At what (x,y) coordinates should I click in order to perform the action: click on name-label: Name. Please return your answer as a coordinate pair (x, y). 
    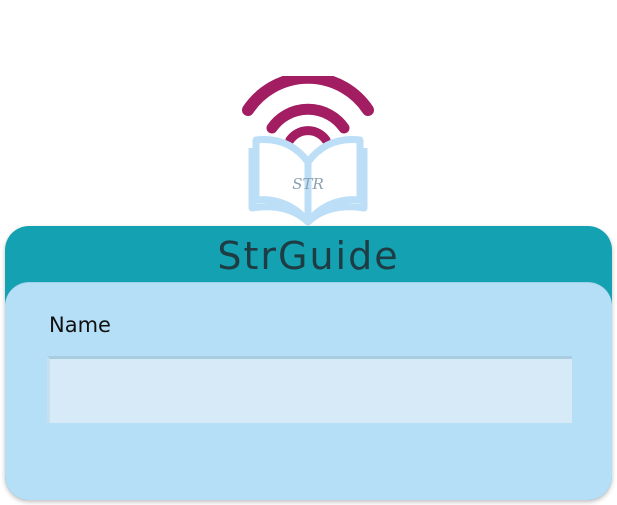
    Looking at the image, I should click on (80, 325).